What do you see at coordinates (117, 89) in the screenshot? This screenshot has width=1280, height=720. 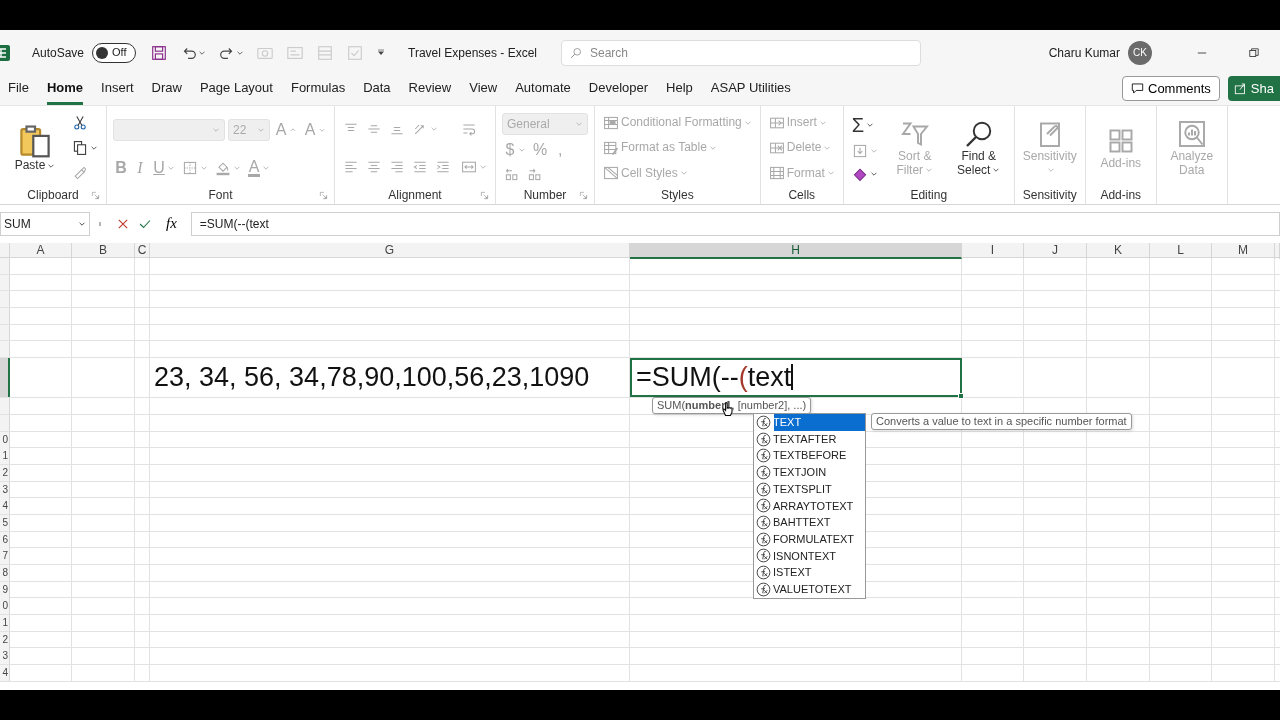 I see `menu-tab: Insert` at bounding box center [117, 89].